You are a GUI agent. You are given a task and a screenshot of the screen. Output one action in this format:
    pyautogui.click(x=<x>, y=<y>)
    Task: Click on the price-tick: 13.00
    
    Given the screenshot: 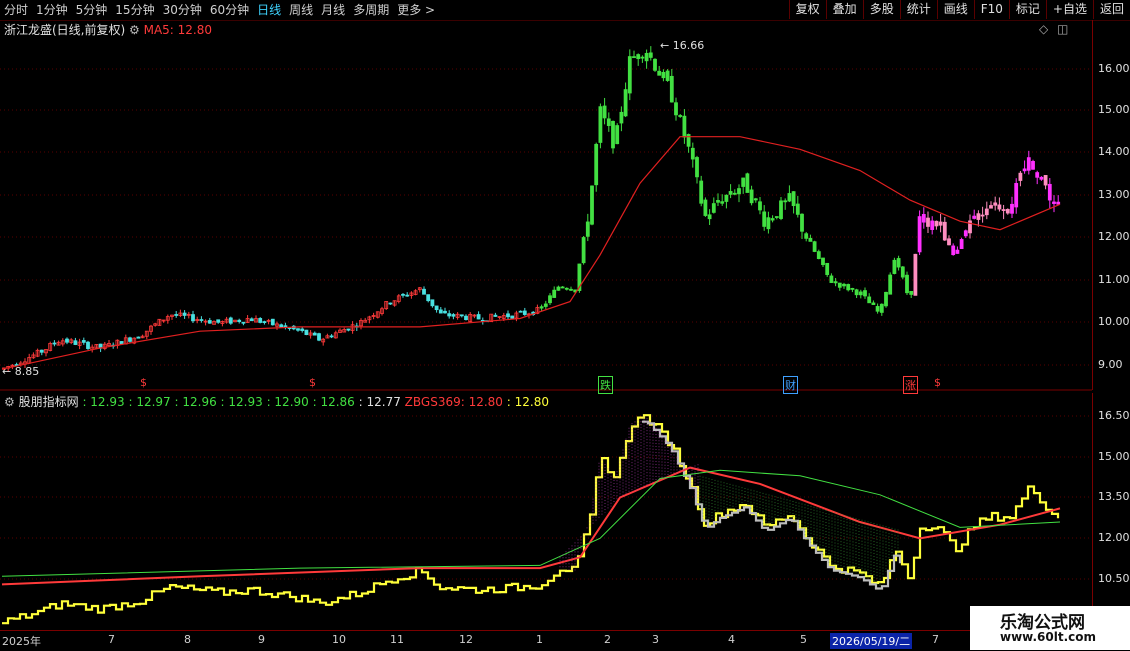 What is the action you would take?
    pyautogui.click(x=1114, y=194)
    